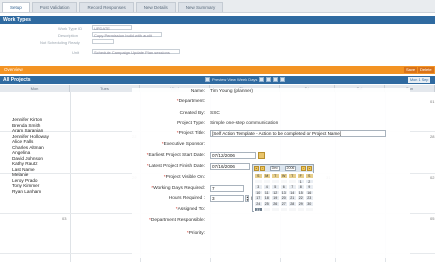 Image resolution: width=435 pixels, height=262 pixels. What do you see at coordinates (283, 79) in the screenshot?
I see `refresh-icon` at bounding box center [283, 79].